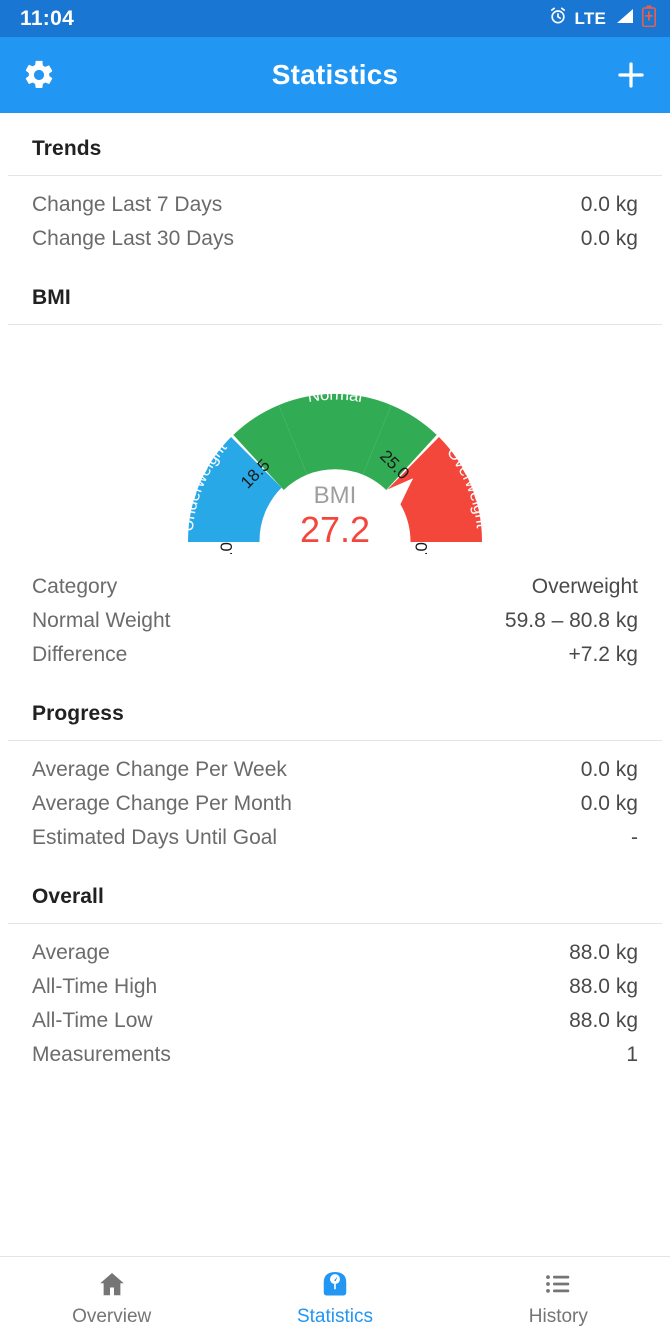 Image resolution: width=670 pixels, height=1340 pixels. I want to click on list-icon, so click(558, 1284).